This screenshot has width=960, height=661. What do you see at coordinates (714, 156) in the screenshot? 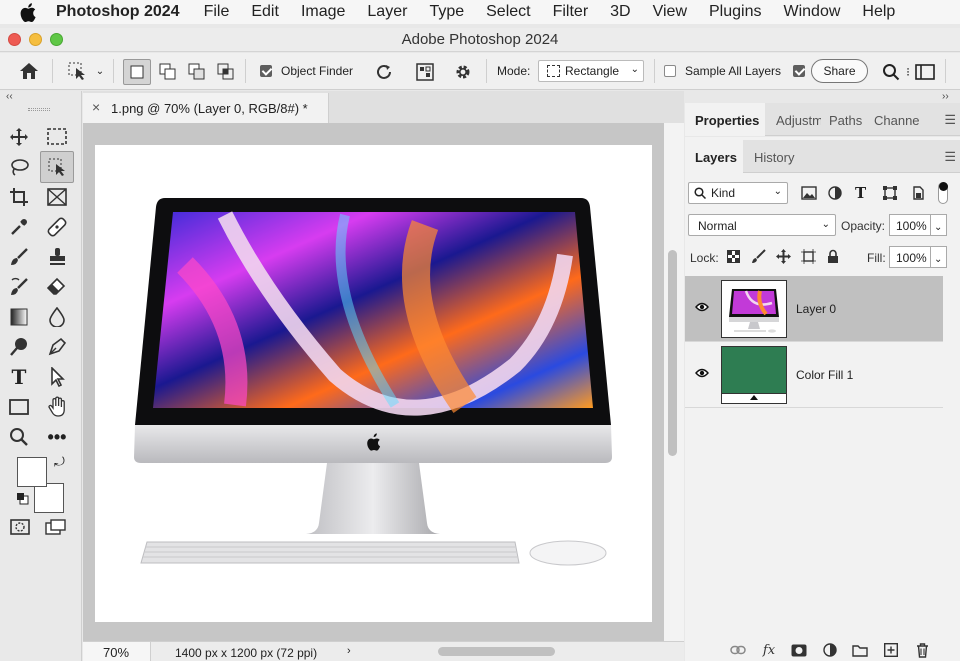
I see `tab-layers: Layers` at bounding box center [714, 156].